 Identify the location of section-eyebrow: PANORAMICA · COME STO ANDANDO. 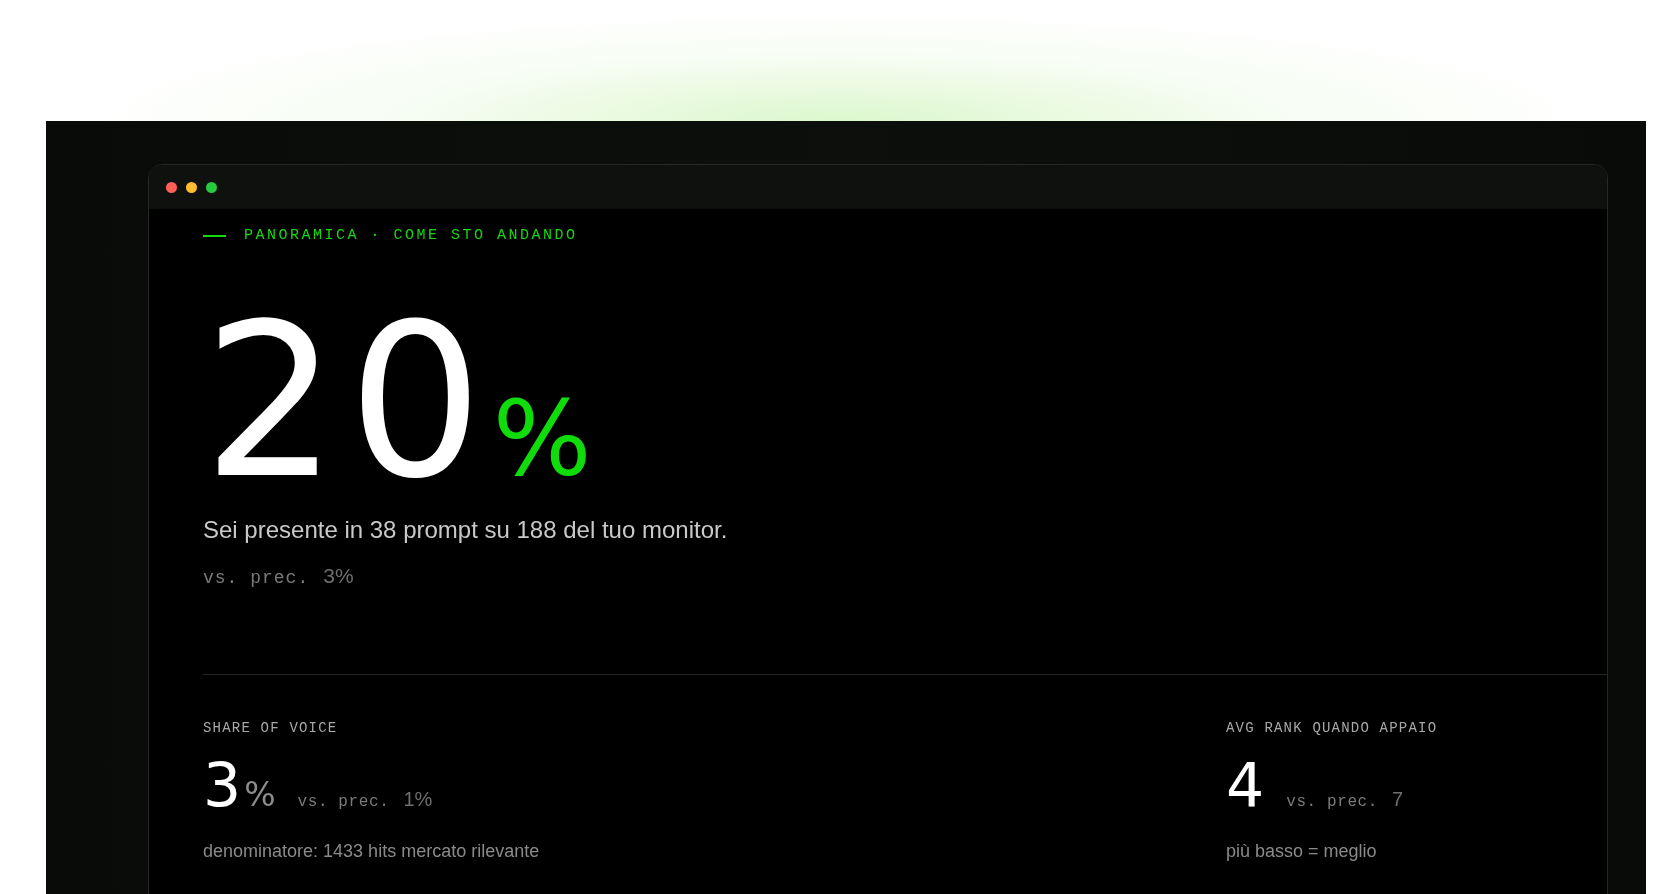
(411, 236).